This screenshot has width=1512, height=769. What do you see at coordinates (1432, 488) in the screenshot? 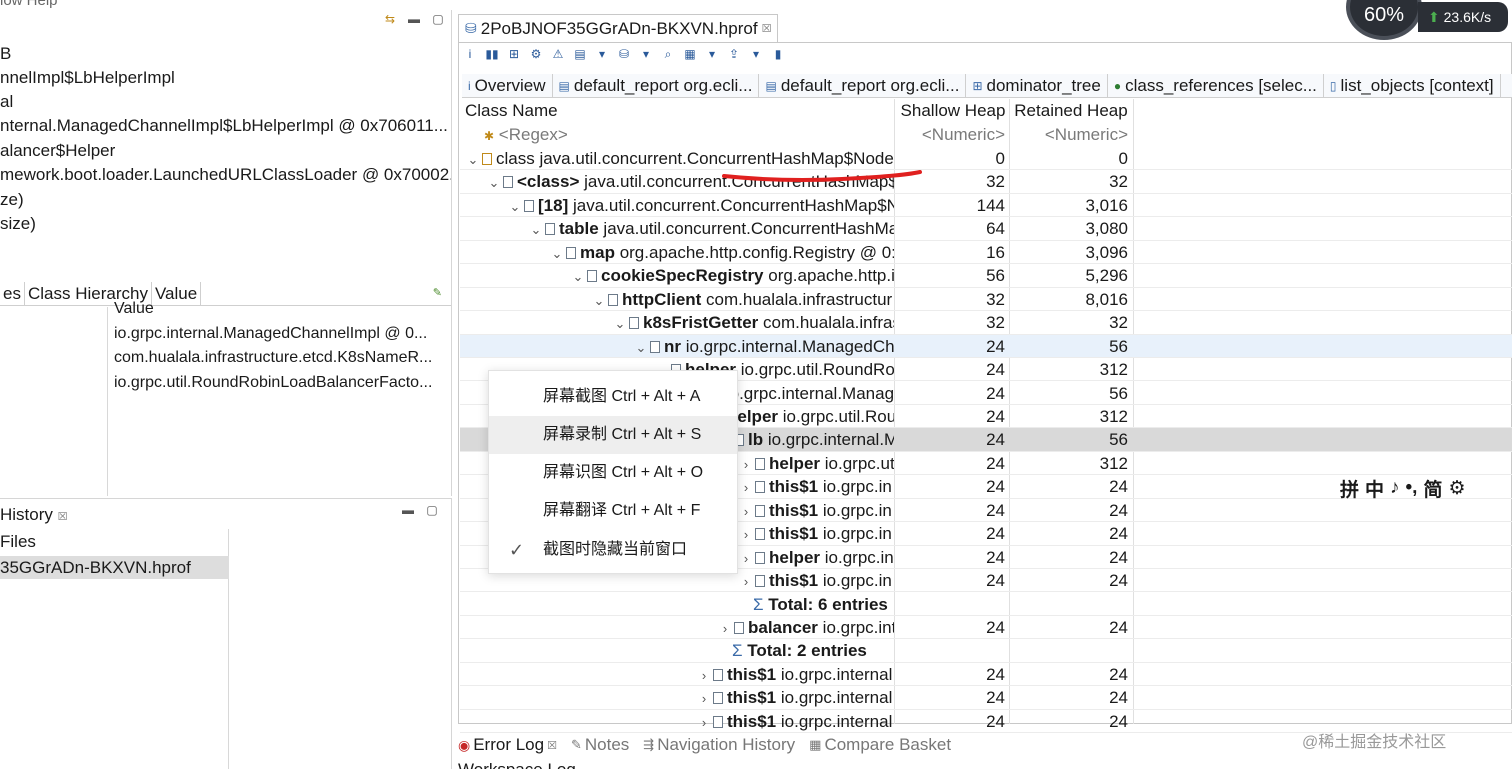
I see `ime-simplified-icon: 简` at bounding box center [1432, 488].